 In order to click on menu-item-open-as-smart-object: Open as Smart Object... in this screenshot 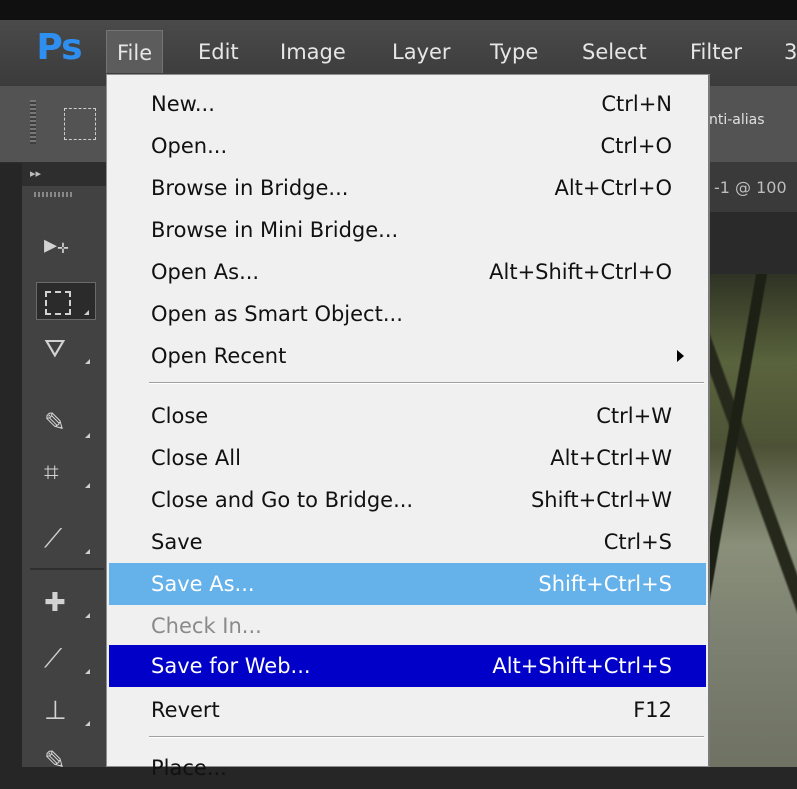, I will do `click(407, 314)`.